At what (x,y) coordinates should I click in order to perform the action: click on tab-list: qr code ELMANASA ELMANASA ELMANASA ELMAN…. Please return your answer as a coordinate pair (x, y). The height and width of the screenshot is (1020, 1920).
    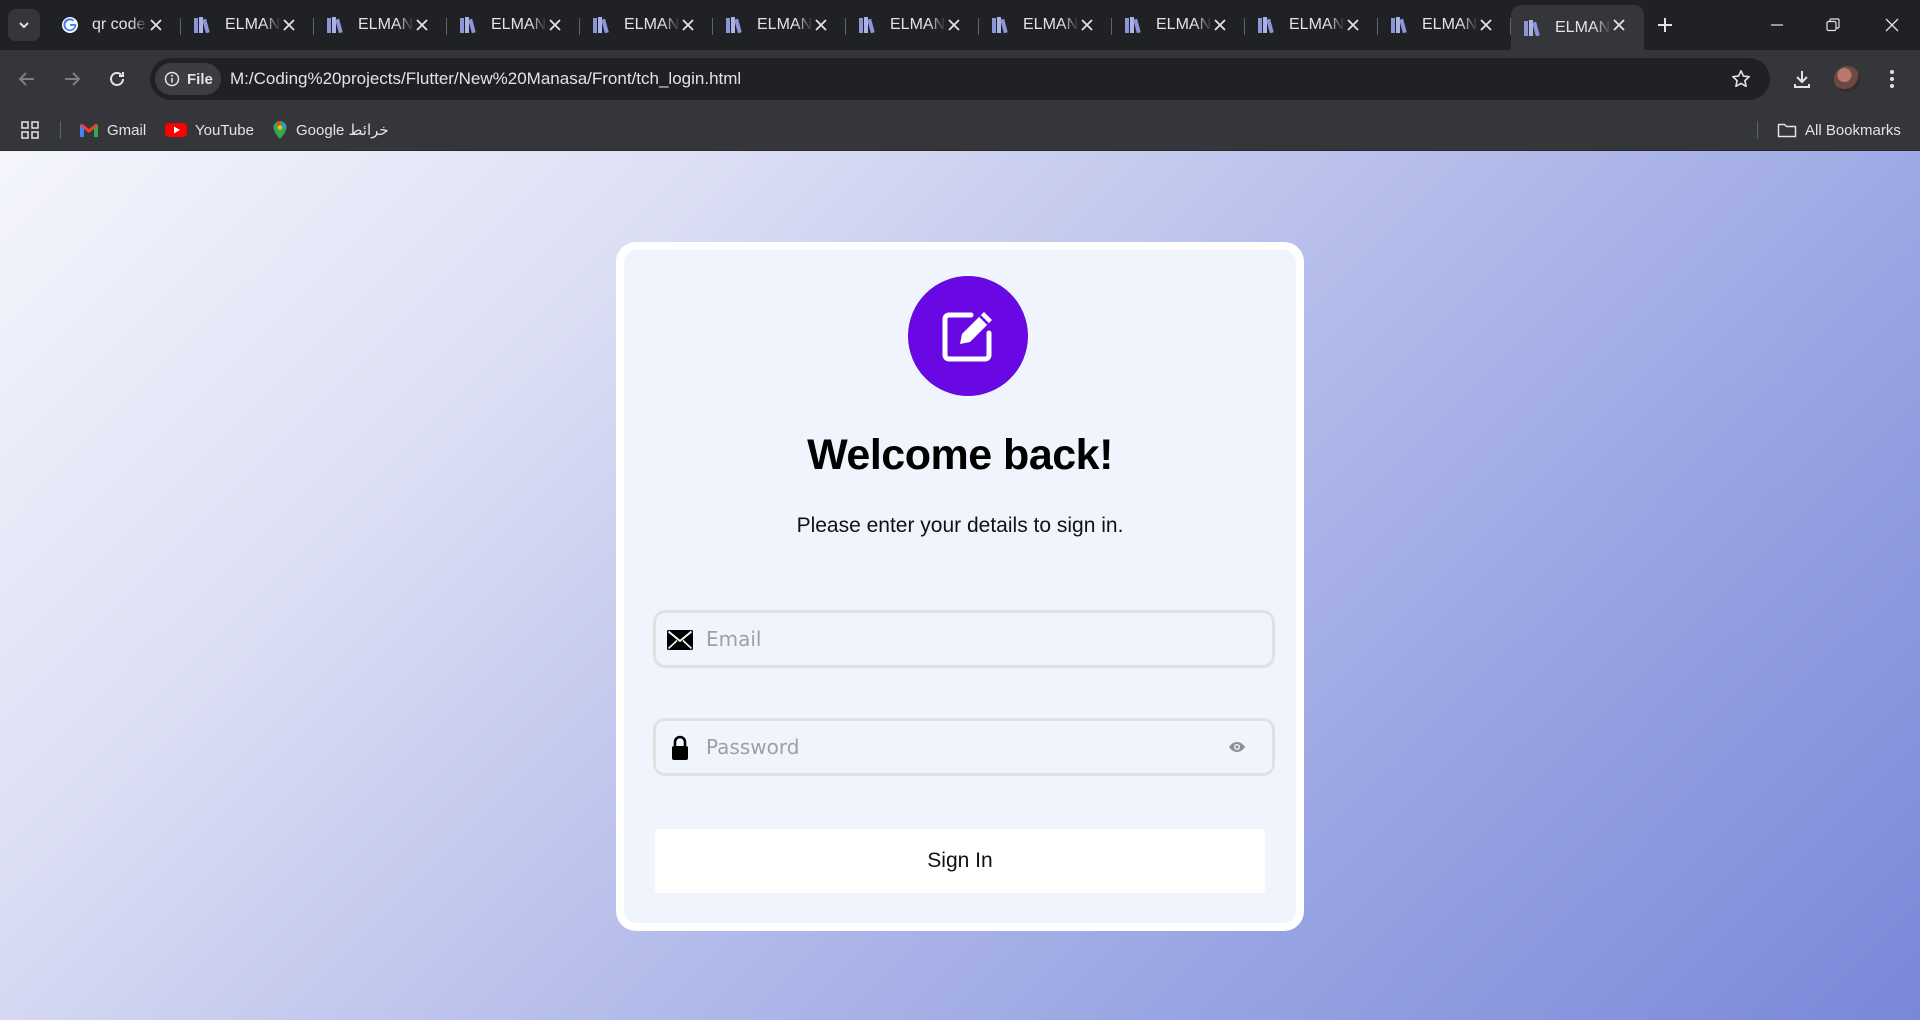
    Looking at the image, I should click on (846, 27).